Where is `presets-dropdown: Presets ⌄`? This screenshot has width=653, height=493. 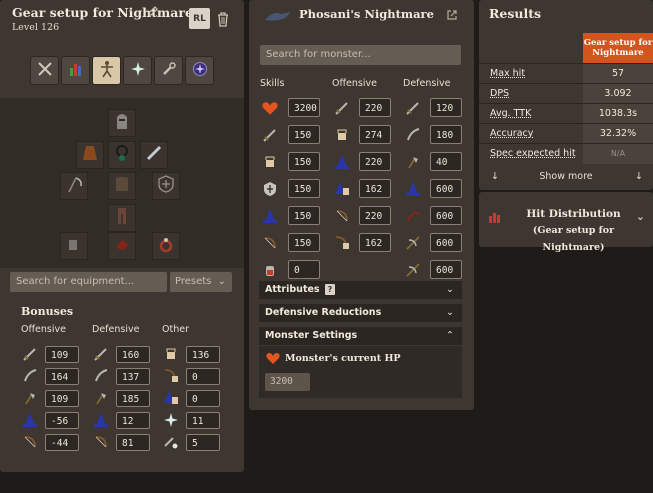 presets-dropdown: Presets ⌄ is located at coordinates (201, 282).